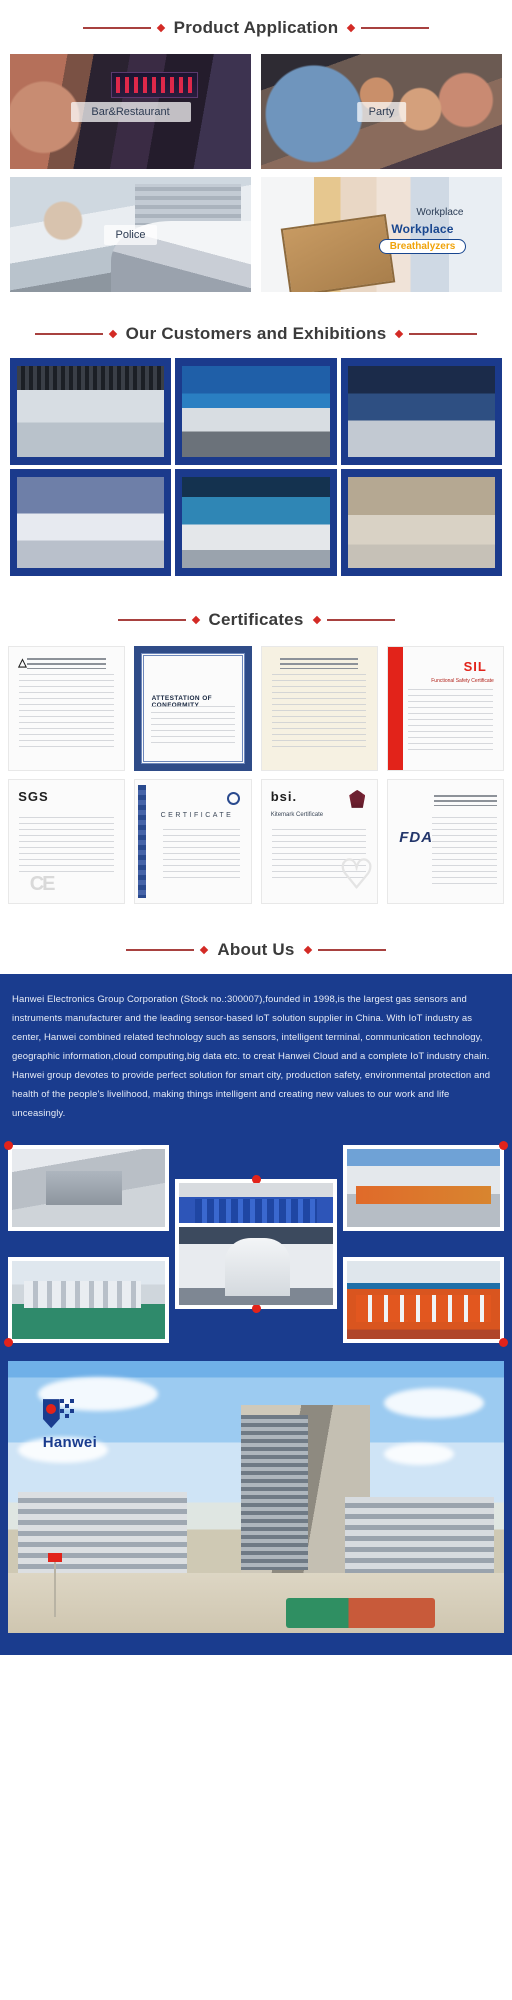 This screenshot has width=512, height=2000. I want to click on exhibitions-gallery, so click(256, 475).